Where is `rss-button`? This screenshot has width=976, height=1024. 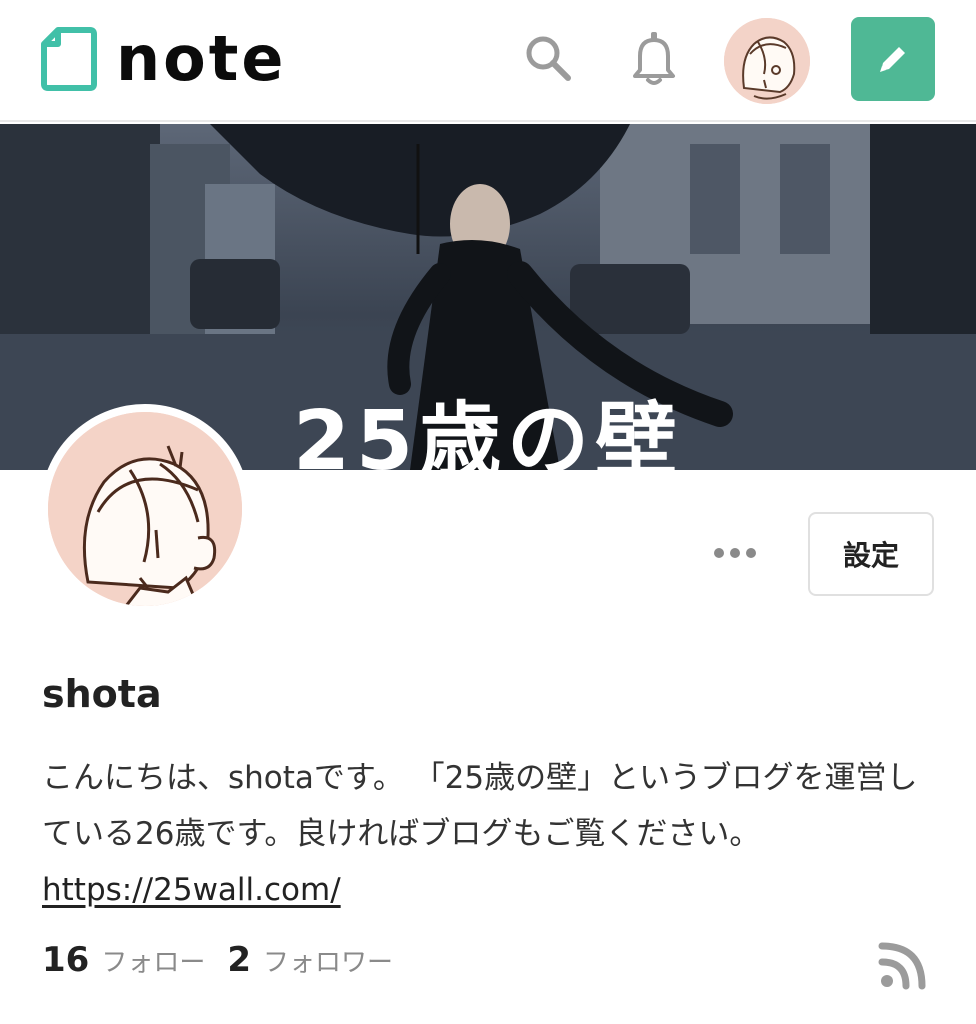 rss-button is located at coordinates (903, 965).